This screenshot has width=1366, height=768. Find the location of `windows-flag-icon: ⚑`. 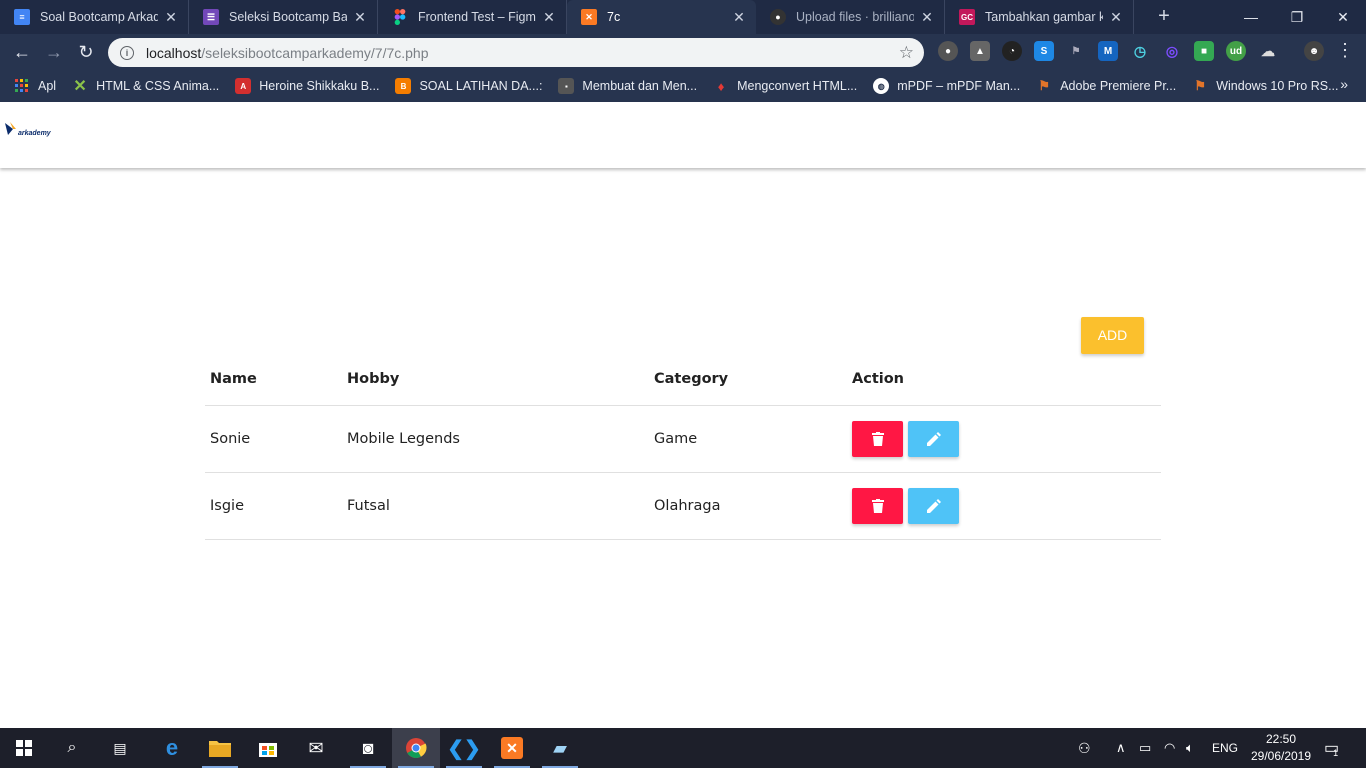

windows-flag-icon: ⚑ is located at coordinates (1200, 85).